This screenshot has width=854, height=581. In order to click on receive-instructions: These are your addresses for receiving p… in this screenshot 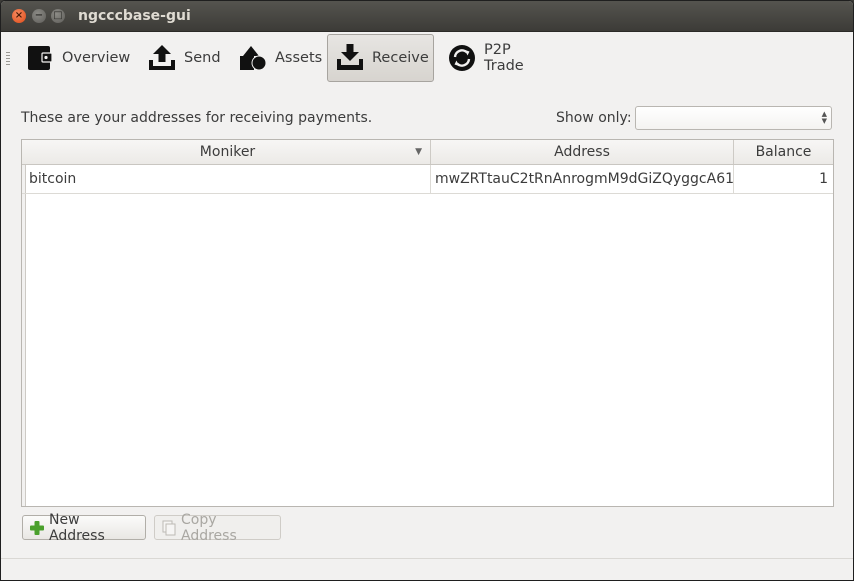, I will do `click(197, 118)`.